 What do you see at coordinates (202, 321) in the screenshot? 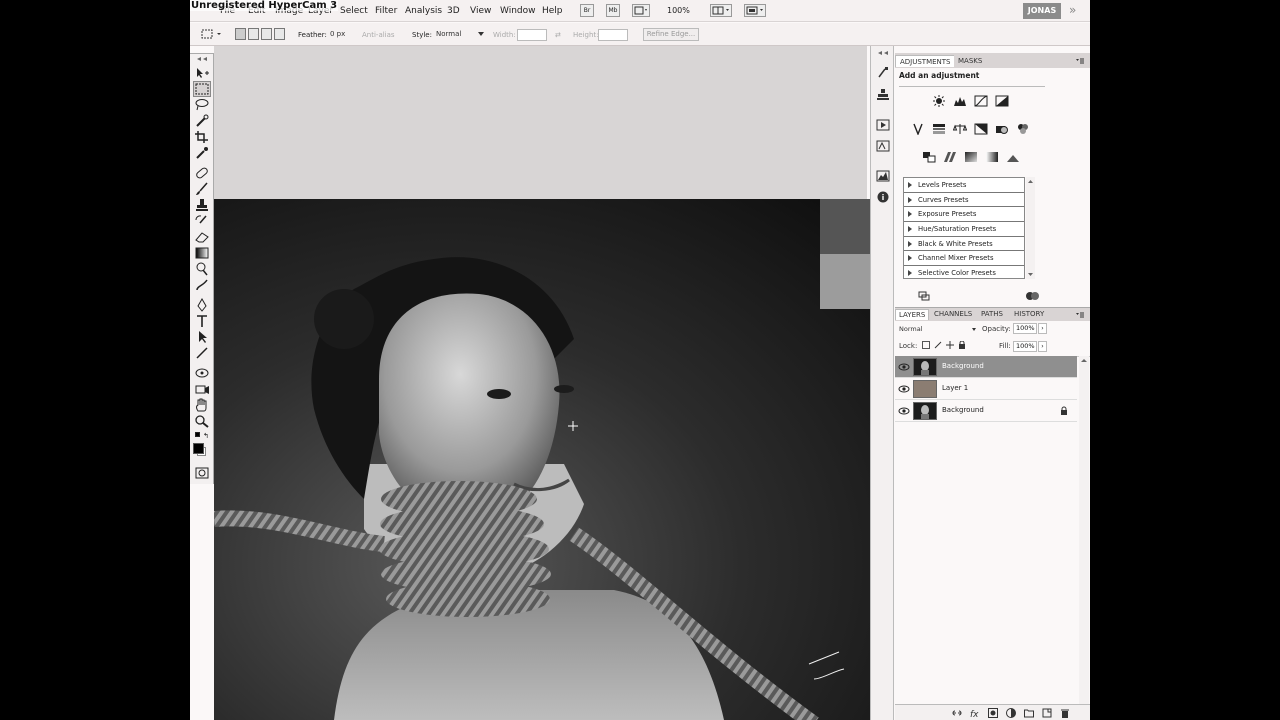
I see `type-tool` at bounding box center [202, 321].